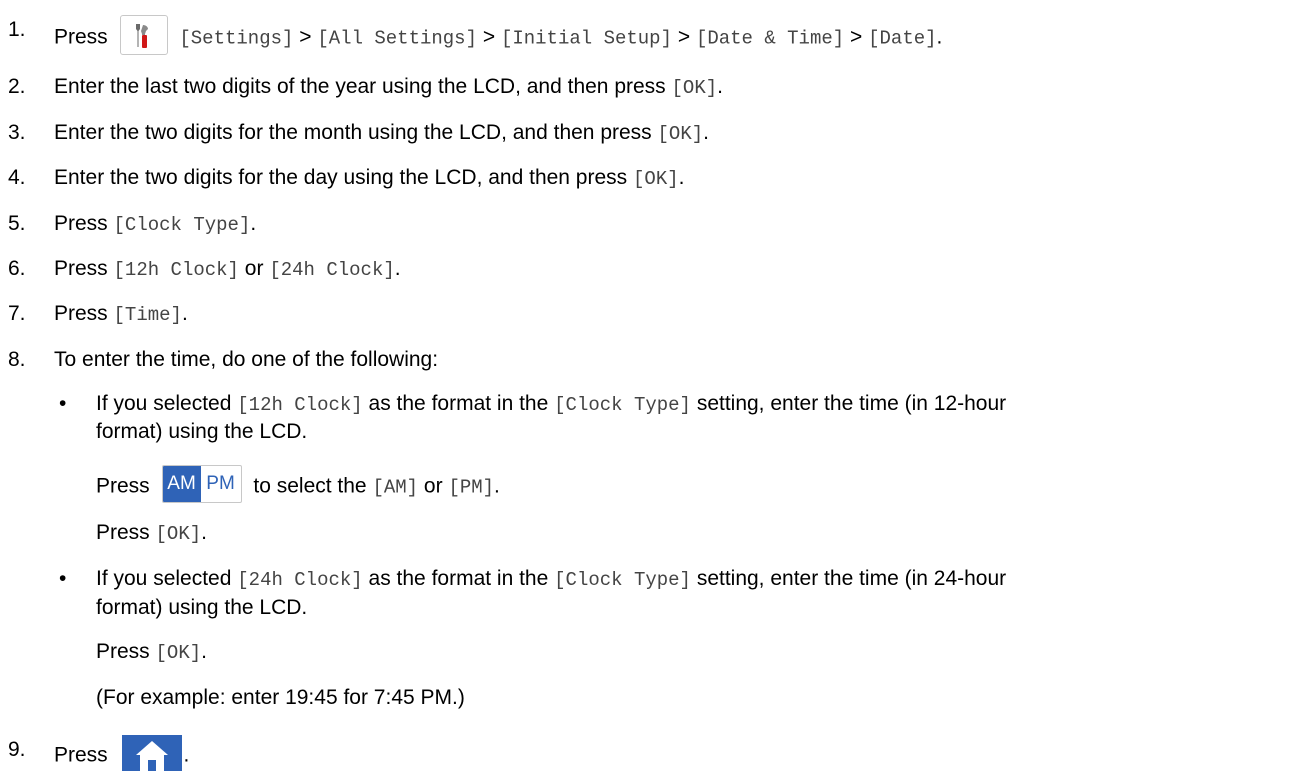 Image resolution: width=1290 pixels, height=781 pixels. What do you see at coordinates (201, 484) in the screenshot?
I see `am-pm-toggle-icon: AM PM` at bounding box center [201, 484].